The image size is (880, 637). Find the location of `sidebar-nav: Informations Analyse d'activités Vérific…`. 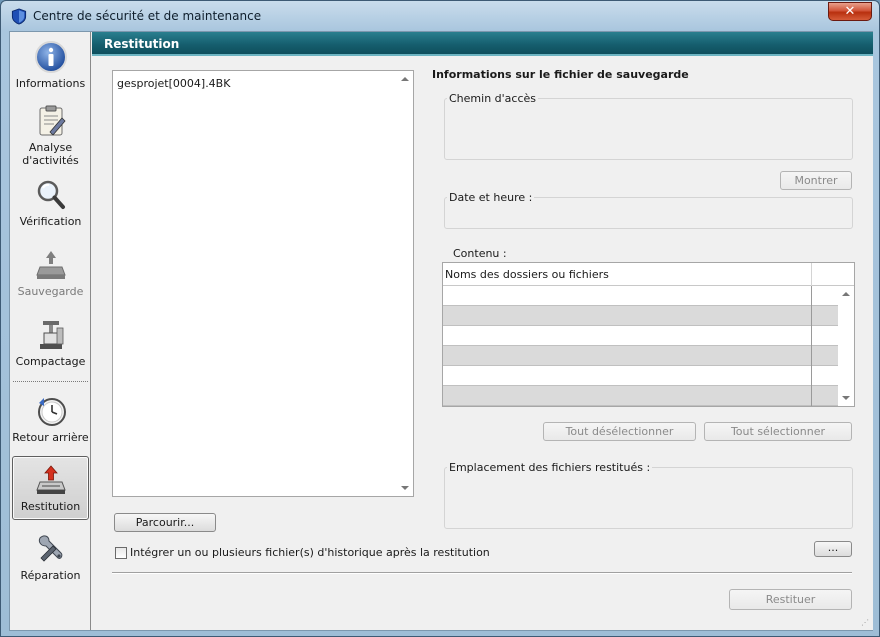

sidebar-nav: Informations Analyse d'activités Vérific… is located at coordinates (50, 331).